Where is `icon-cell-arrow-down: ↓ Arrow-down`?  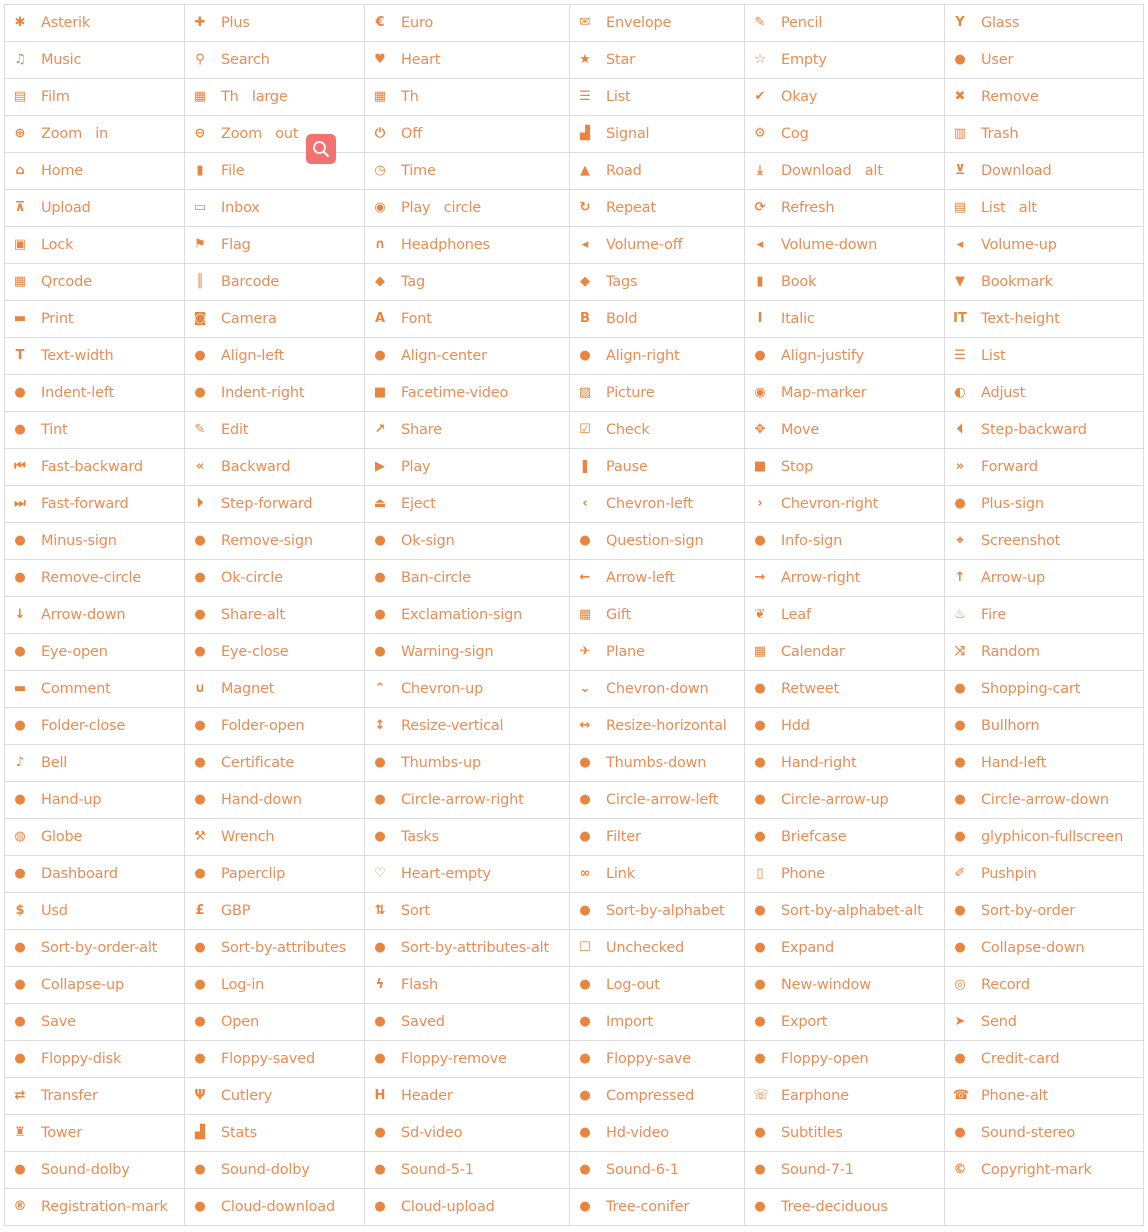 icon-cell-arrow-down: ↓ Arrow-down is located at coordinates (94, 615).